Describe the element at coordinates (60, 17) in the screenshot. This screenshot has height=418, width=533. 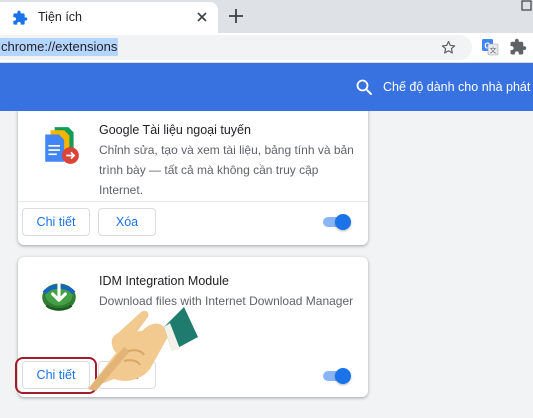
I see `tab-title: Tiện ích` at that location.